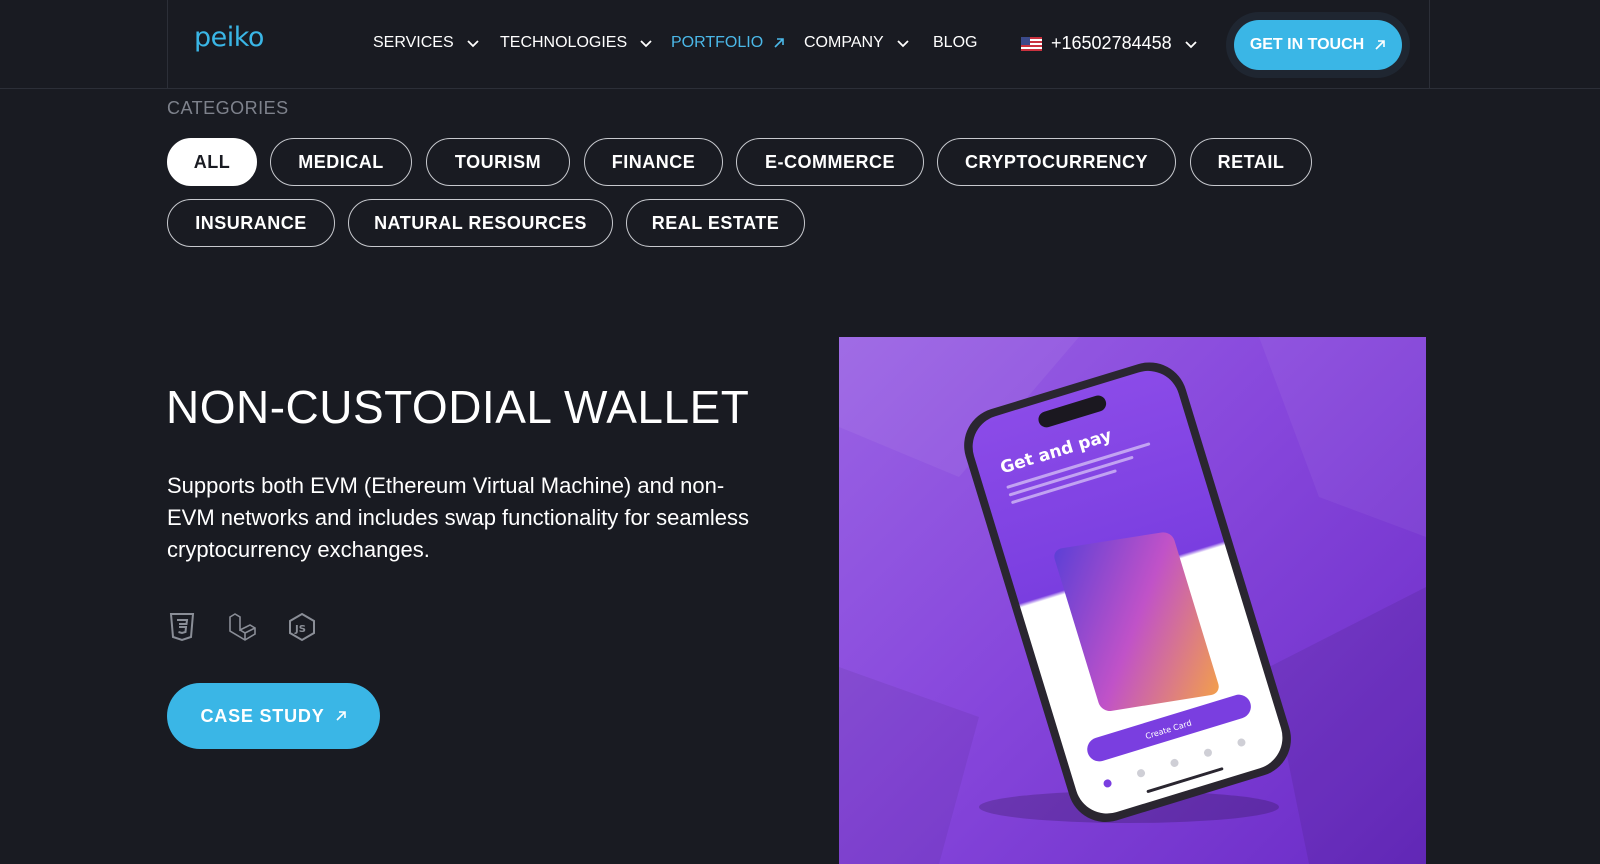  What do you see at coordinates (564, 42) in the screenshot?
I see `nav-technologies-label: TECHNOLOGIES` at bounding box center [564, 42].